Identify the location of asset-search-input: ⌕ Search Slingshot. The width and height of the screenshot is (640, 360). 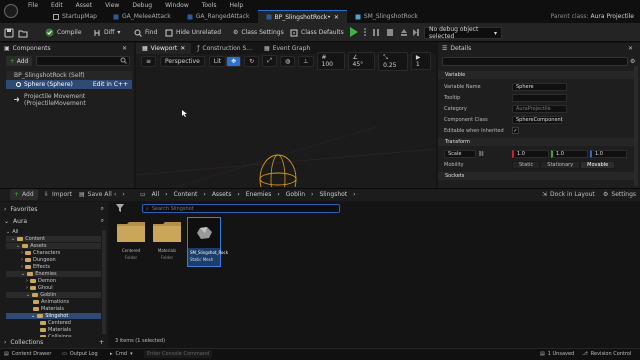
(241, 208).